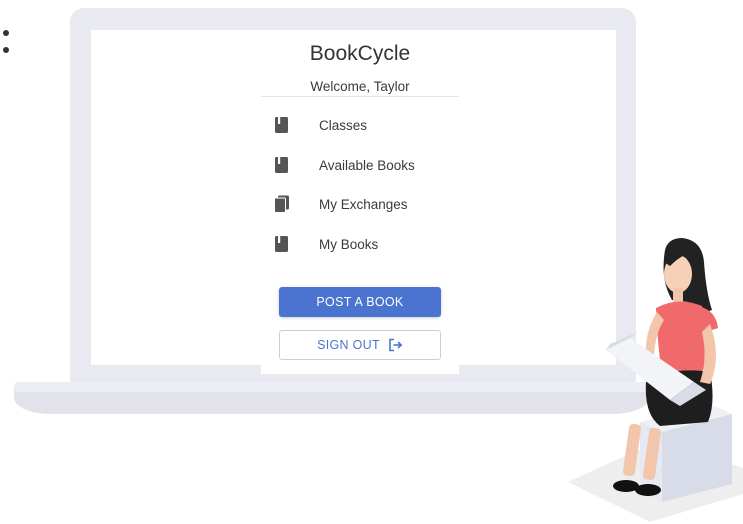 The width and height of the screenshot is (743, 524). I want to click on menu-item-label: My Books, so click(349, 244).